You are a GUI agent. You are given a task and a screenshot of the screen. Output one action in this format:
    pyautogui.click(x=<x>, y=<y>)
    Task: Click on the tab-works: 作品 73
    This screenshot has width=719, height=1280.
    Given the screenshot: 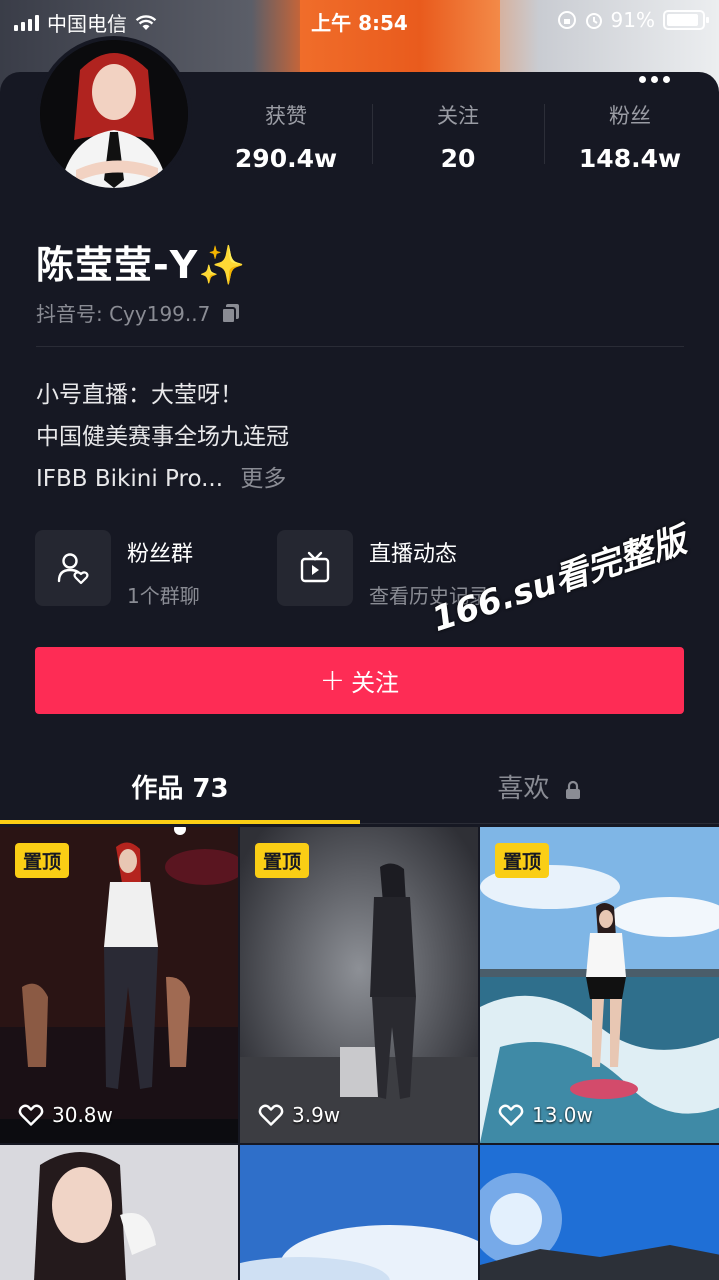 What is the action you would take?
    pyautogui.click(x=180, y=786)
    